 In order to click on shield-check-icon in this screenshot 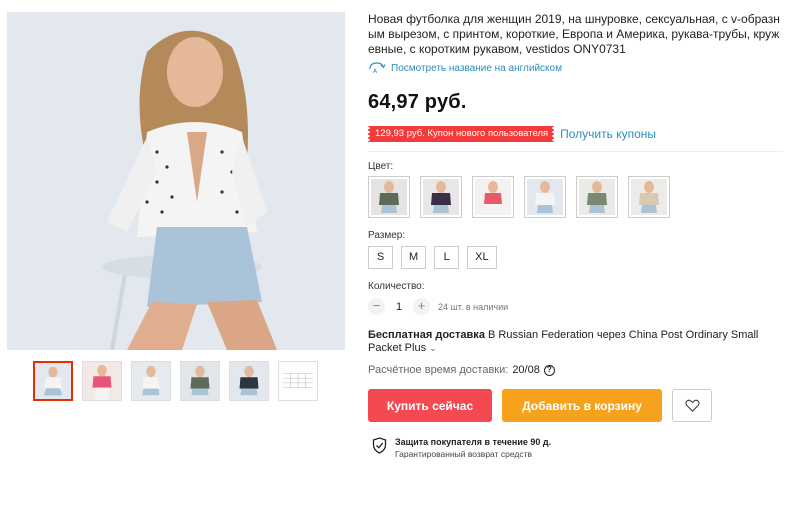, I will do `click(379, 445)`.